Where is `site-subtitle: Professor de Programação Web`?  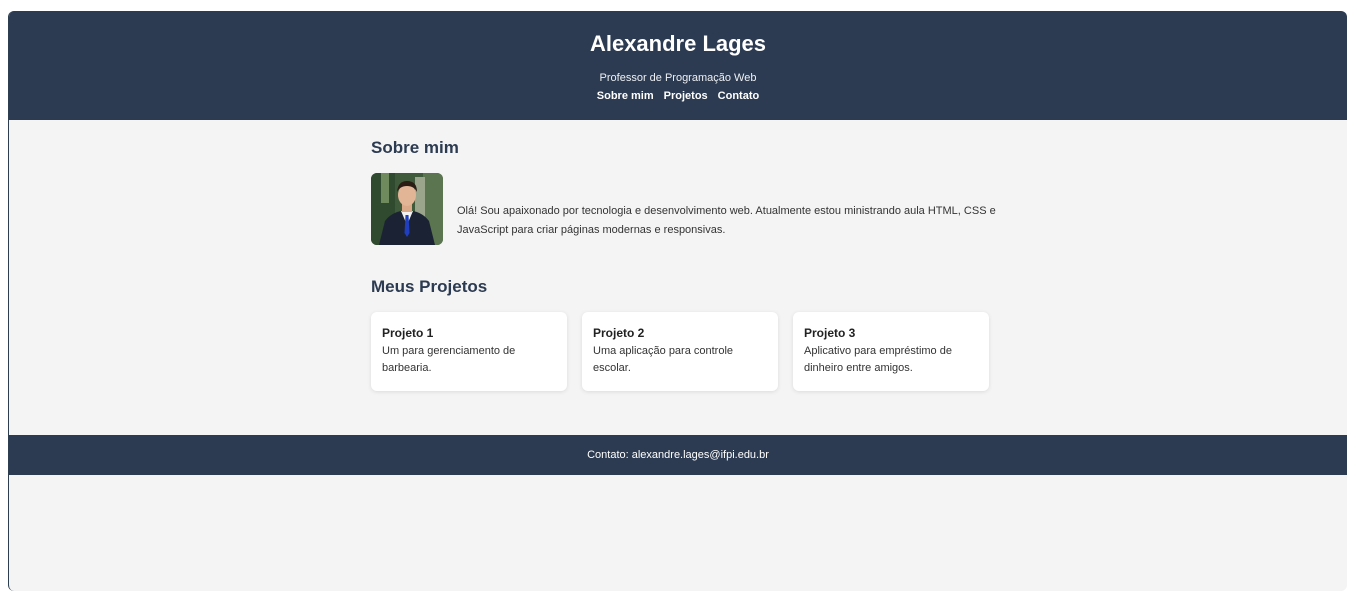 site-subtitle: Professor de Programação Web is located at coordinates (678, 78).